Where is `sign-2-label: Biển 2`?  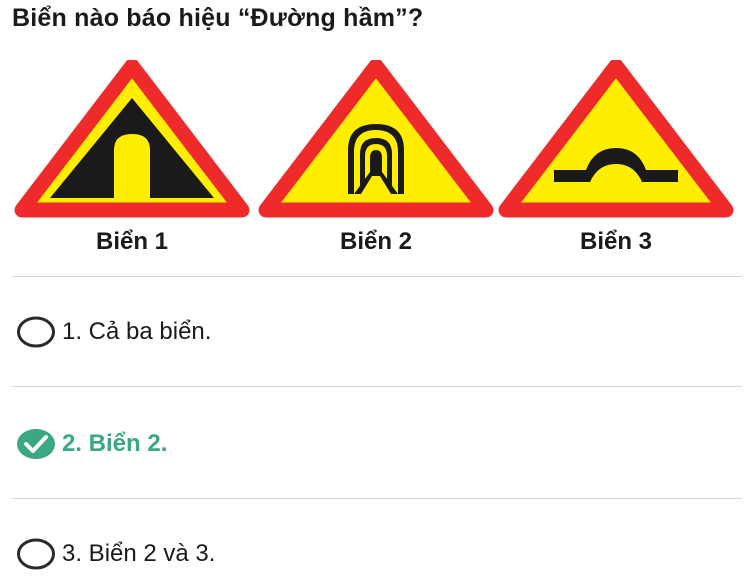
sign-2-label: Biển 2 is located at coordinates (376, 241).